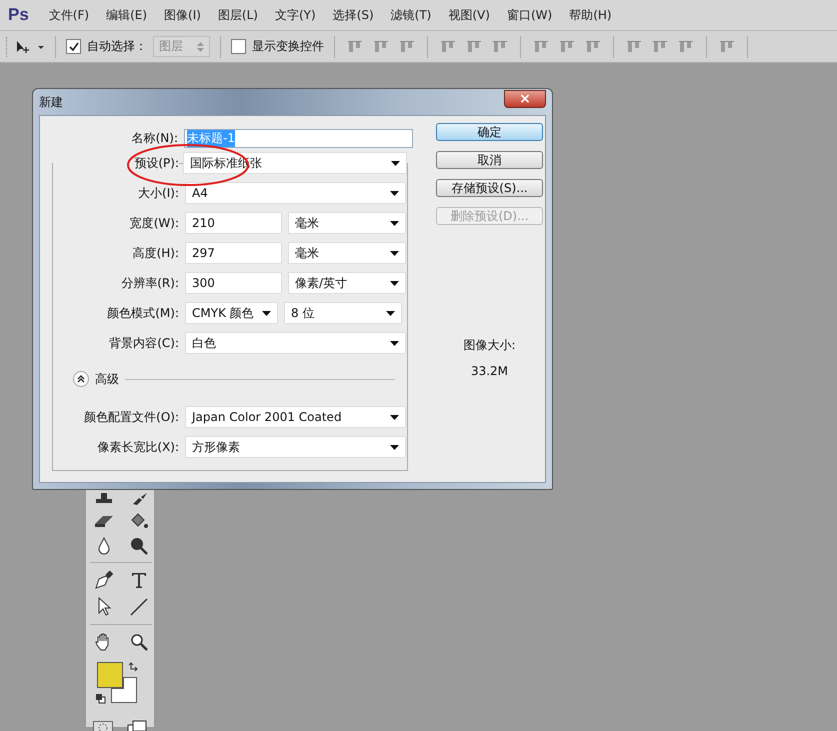 This screenshot has width=837, height=731. What do you see at coordinates (489, 132) in the screenshot?
I see `dialog-button: 确定` at bounding box center [489, 132].